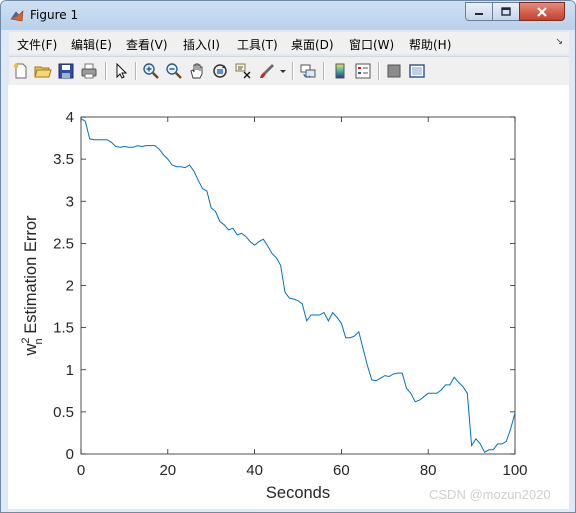  I want to click on menu-file: 文件(F), so click(37, 44).